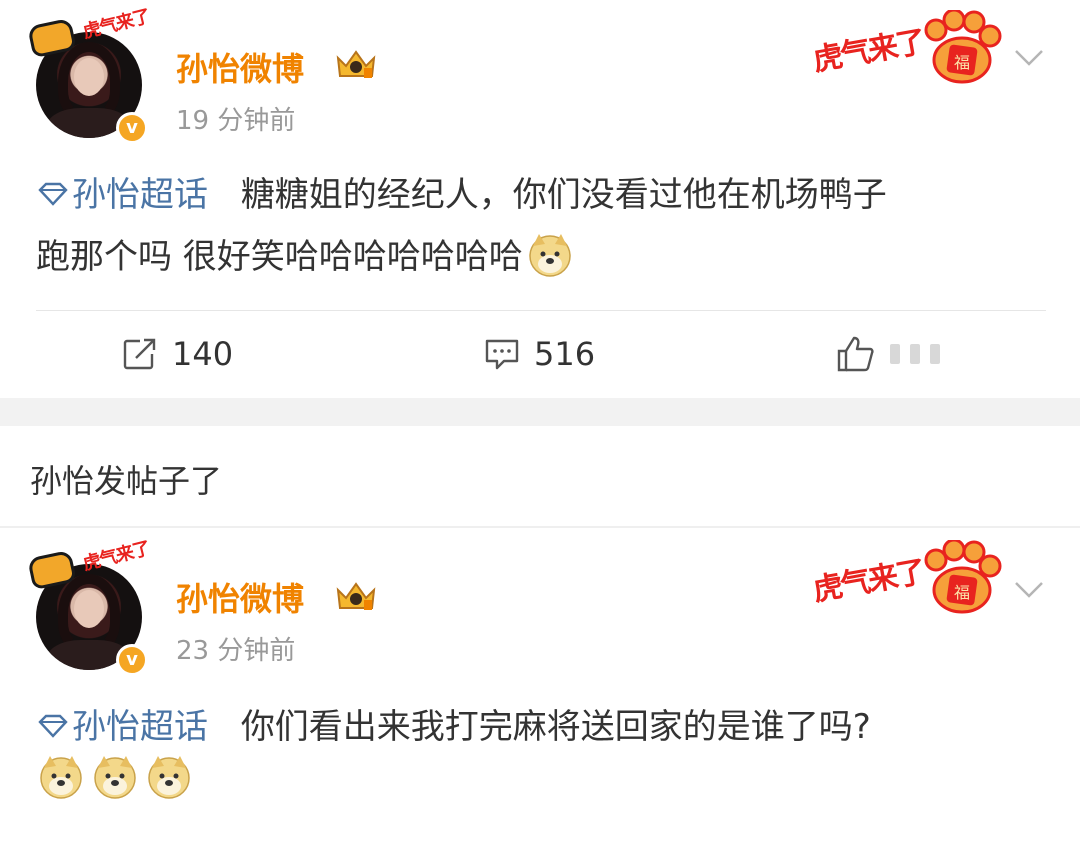 The image size is (1080, 846). Describe the element at coordinates (563, 195) in the screenshot. I see `post-text-line1: 糖糖姐的经纪人，你们没看过他在机场鸭子` at that location.